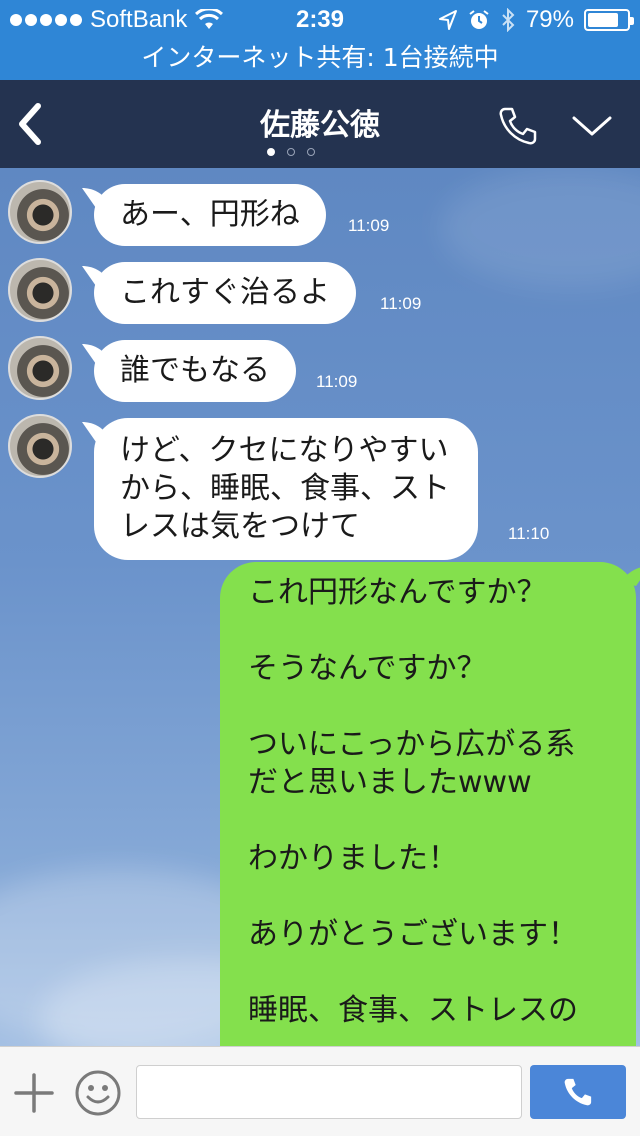 This screenshot has width=640, height=1136. Describe the element at coordinates (479, 19) in the screenshot. I see `alarm-icon` at that location.